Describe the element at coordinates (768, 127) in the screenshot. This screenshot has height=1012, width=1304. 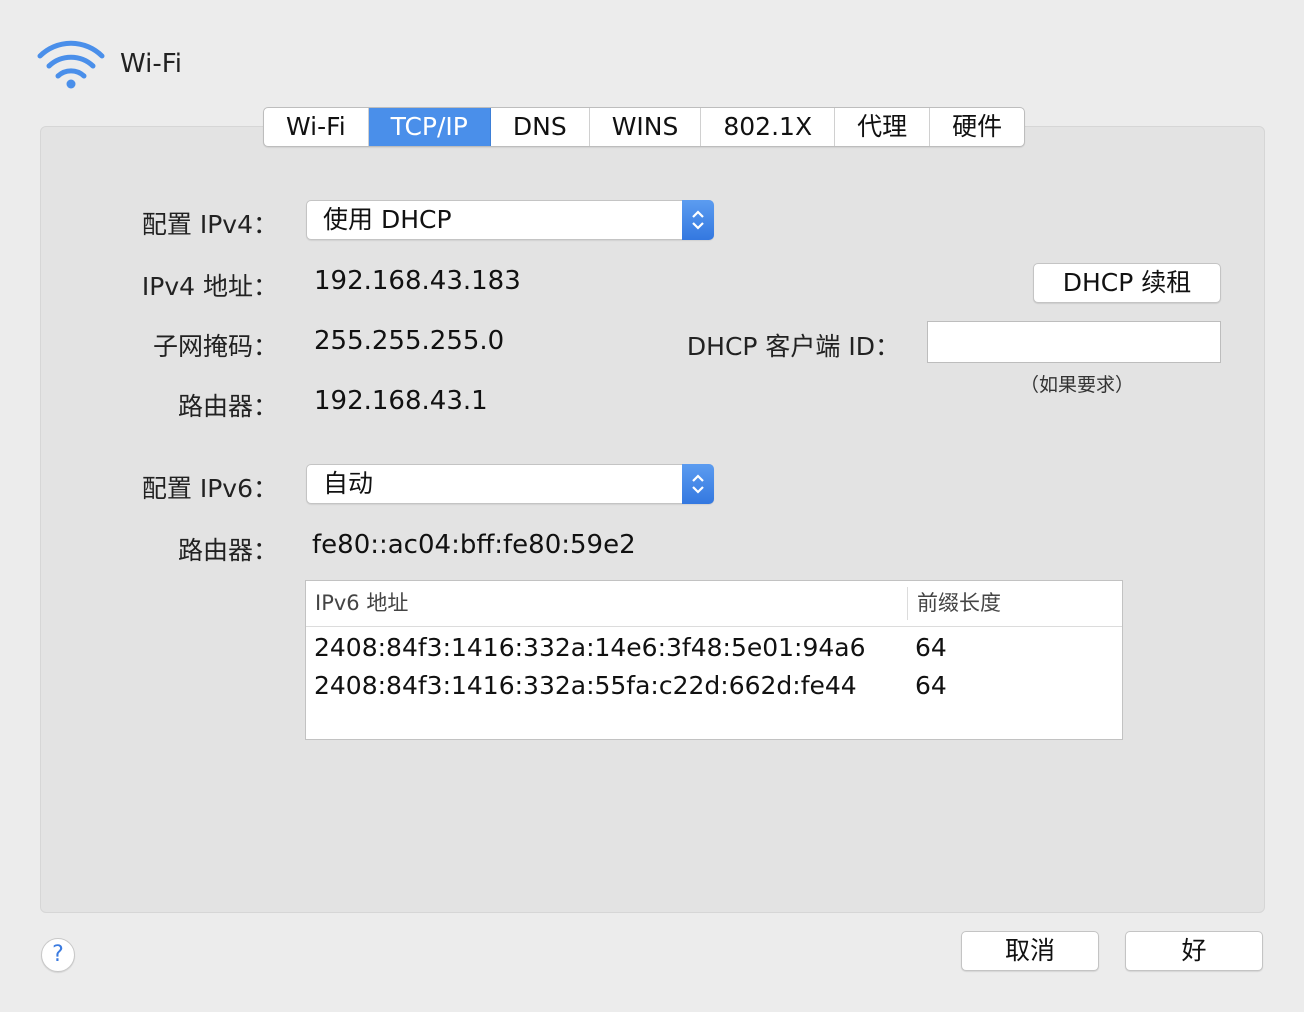
I see `tab-8021x: 802.1X` at that location.